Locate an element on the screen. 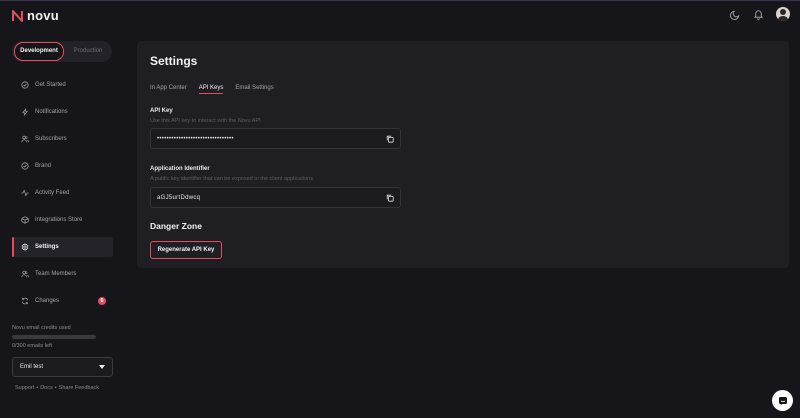 This screenshot has width=800, height=418. app-identifier-value: aGJ5urtDdwcq is located at coordinates (179, 197).